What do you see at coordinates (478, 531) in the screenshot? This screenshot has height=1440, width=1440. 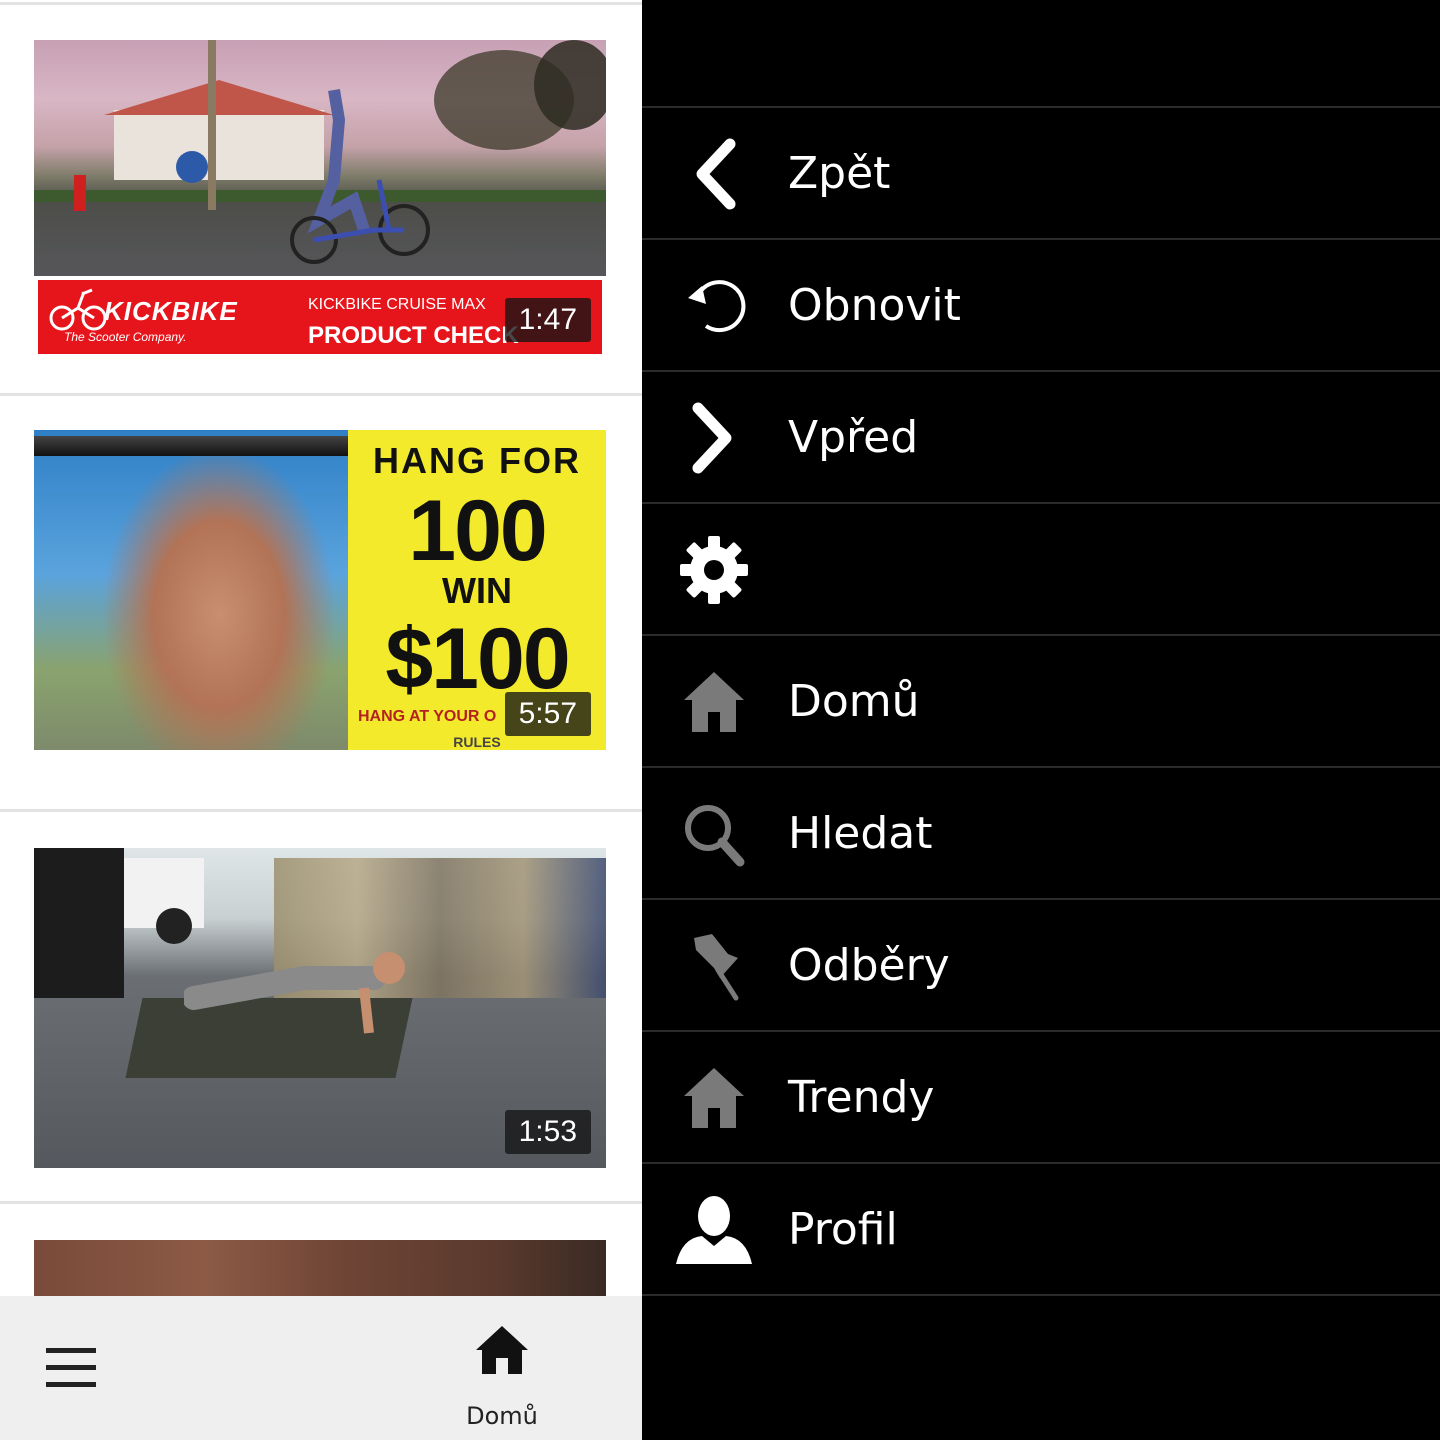 I see `sign-text: 100` at bounding box center [478, 531].